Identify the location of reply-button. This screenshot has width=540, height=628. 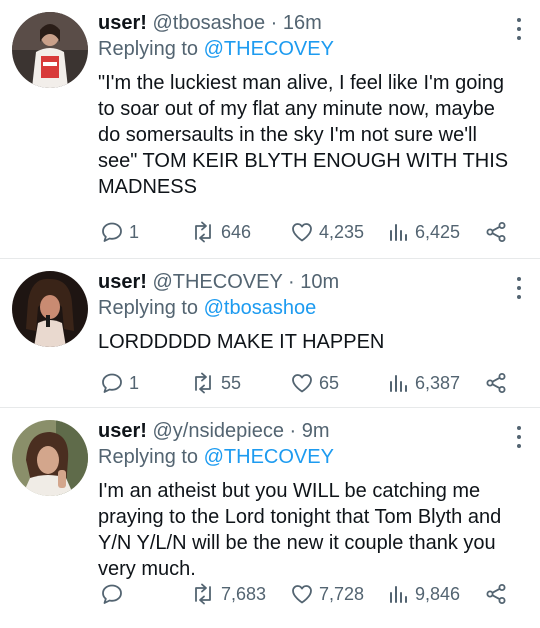
(114, 594).